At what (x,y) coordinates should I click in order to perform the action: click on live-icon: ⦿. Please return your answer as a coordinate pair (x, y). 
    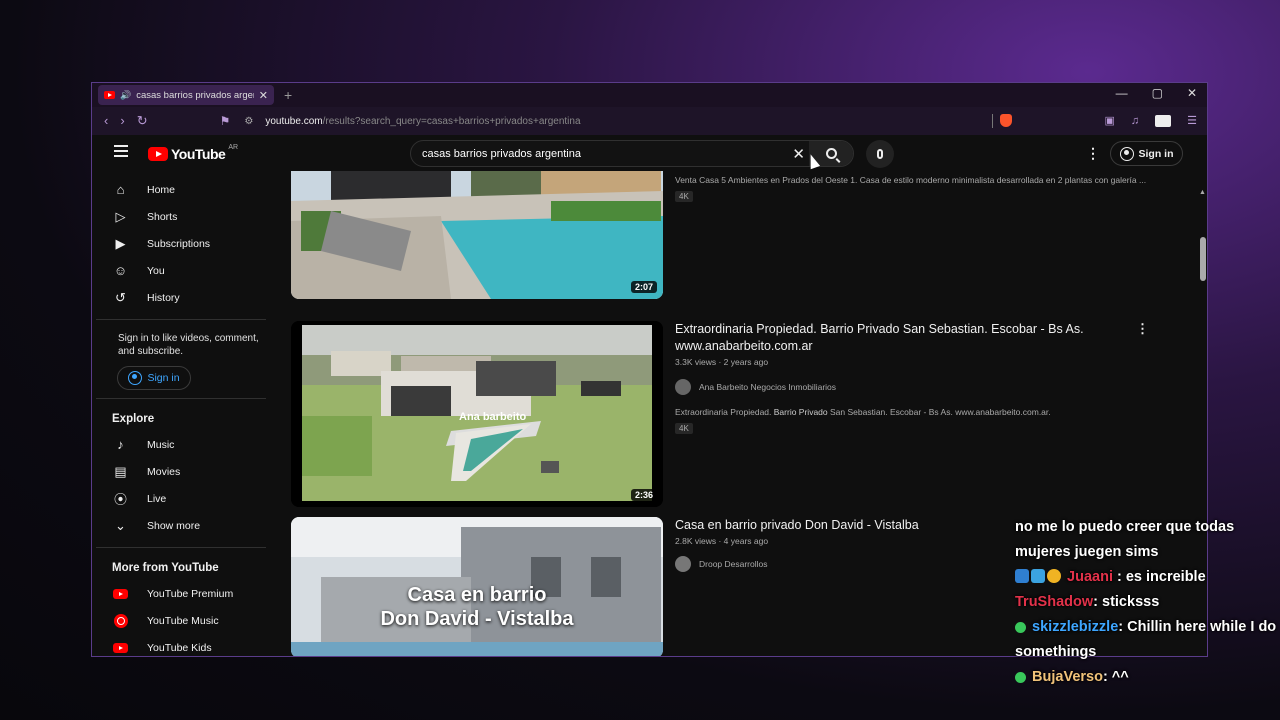
    Looking at the image, I should click on (120, 499).